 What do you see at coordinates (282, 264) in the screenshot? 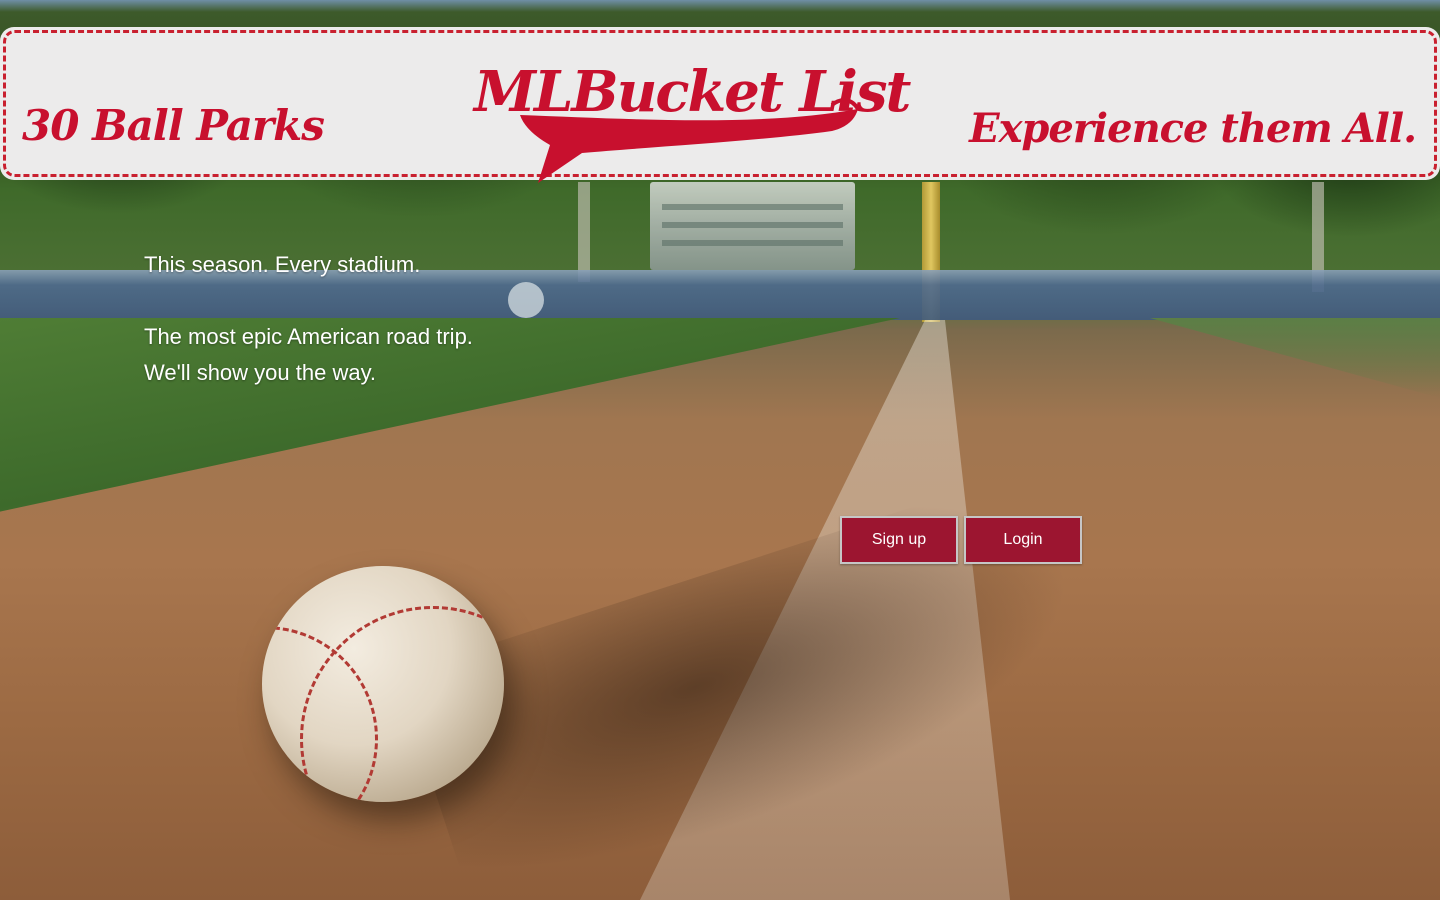
I see `intro-line-1: This season. Every stadium.` at bounding box center [282, 264].